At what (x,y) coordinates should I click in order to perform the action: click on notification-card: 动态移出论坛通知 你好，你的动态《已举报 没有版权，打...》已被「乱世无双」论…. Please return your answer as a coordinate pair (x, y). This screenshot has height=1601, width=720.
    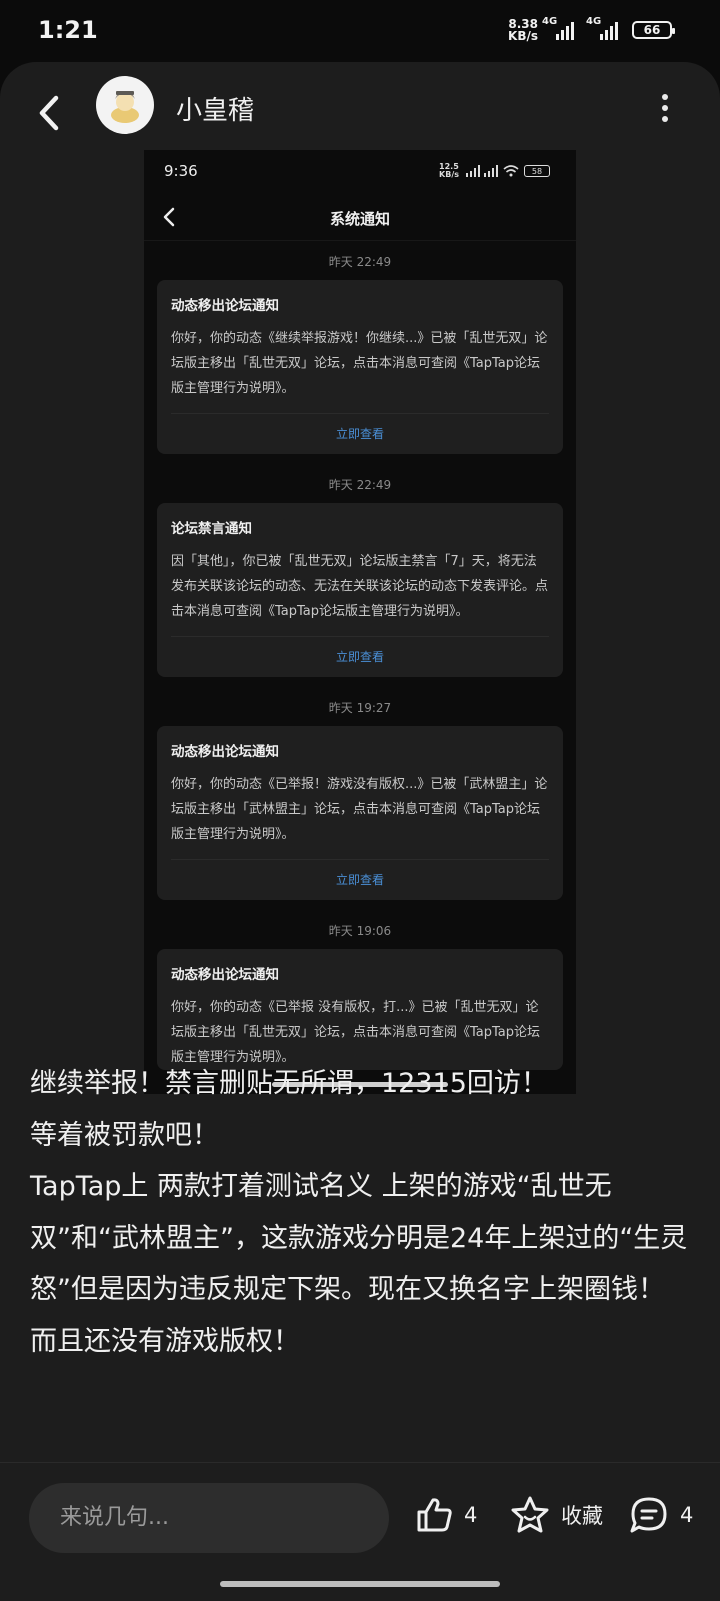
    Looking at the image, I should click on (360, 1009).